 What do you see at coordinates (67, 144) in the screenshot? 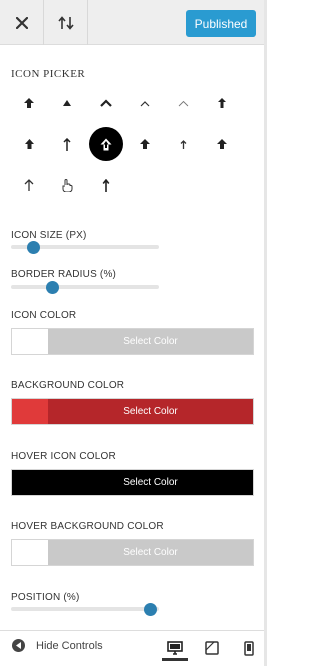
I see `arrow-up-long-icon` at bounding box center [67, 144].